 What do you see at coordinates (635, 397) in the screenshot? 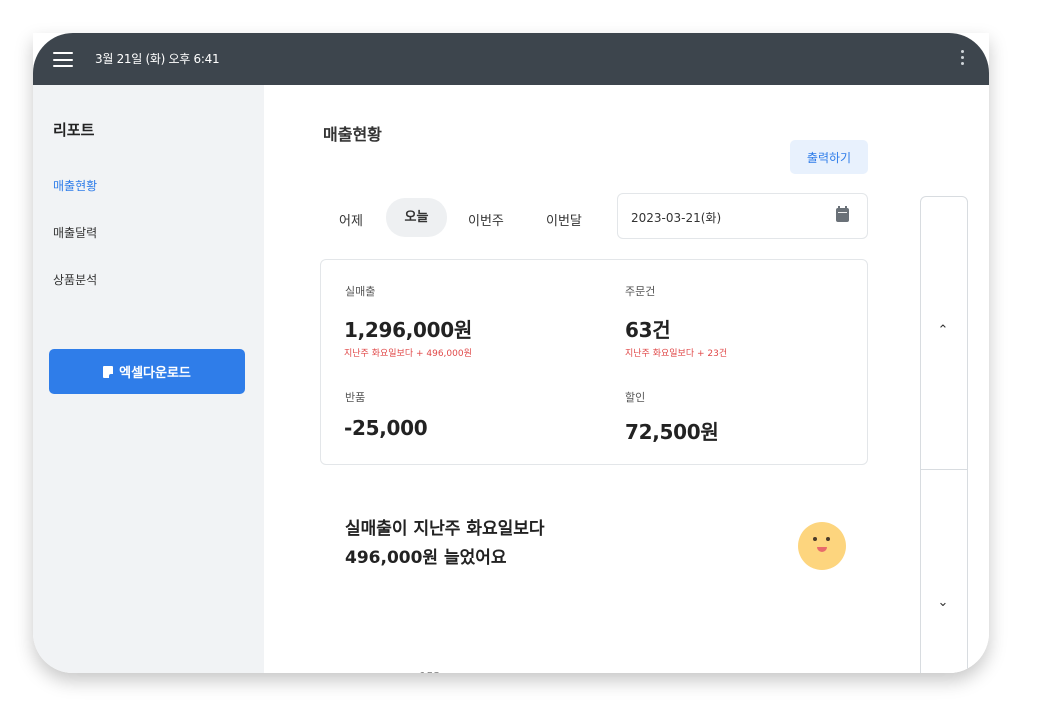
I see `discount-label: 할인` at bounding box center [635, 397].